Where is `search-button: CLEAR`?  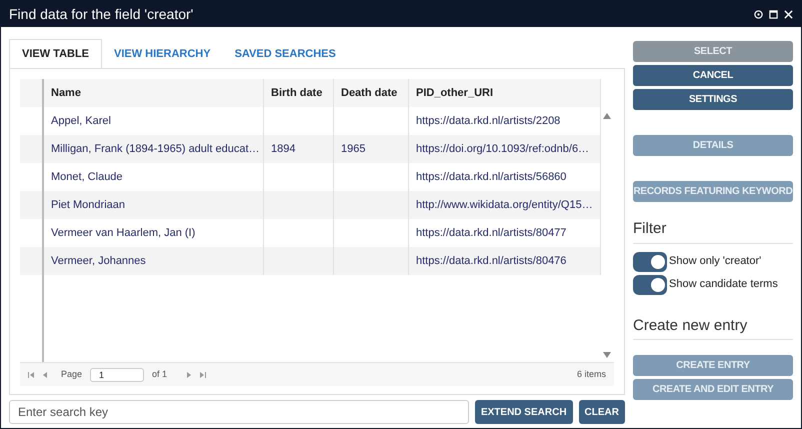 search-button: CLEAR is located at coordinates (601, 412).